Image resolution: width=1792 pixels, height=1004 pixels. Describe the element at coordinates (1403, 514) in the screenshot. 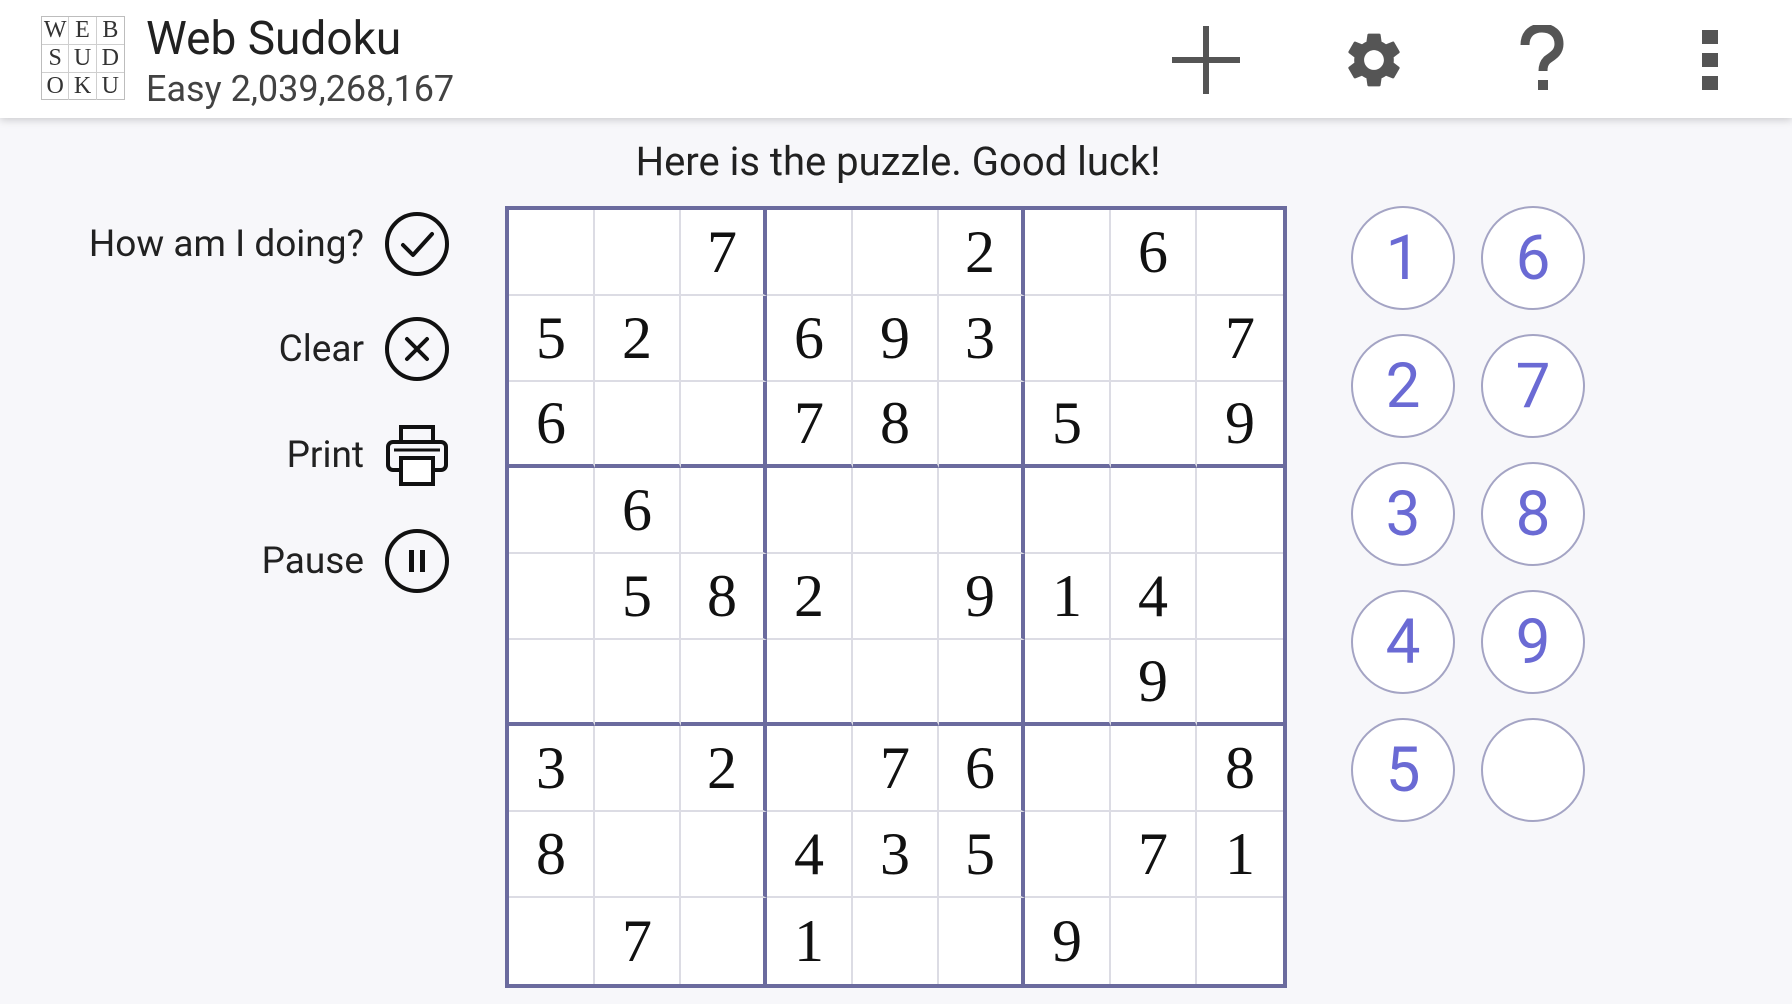

I see `numpad-3-button: 3` at that location.